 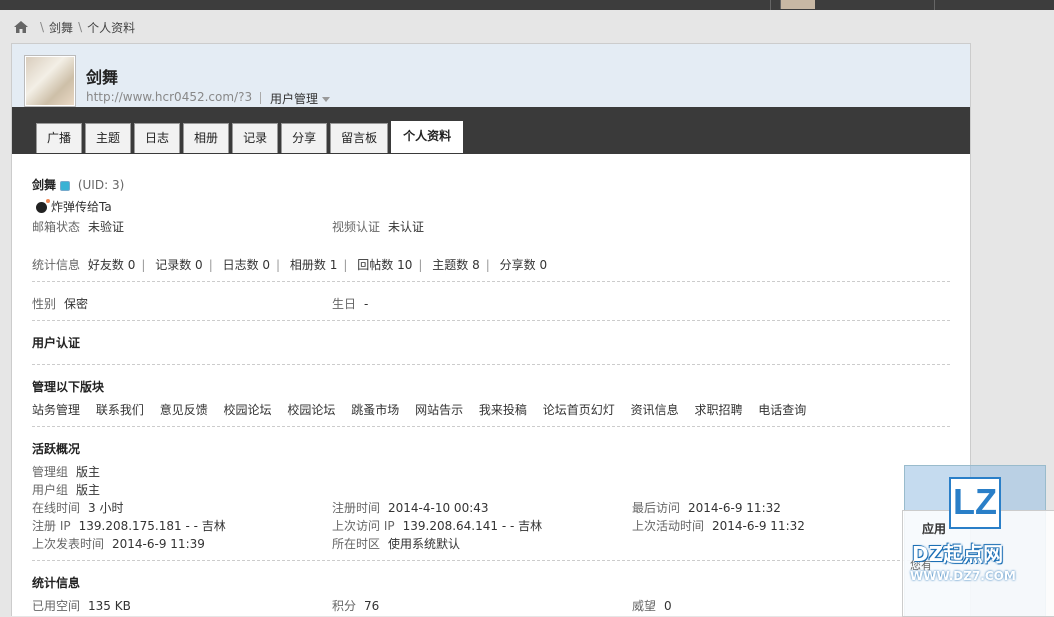 What do you see at coordinates (56, 606) in the screenshot?
I see `used-space-label: 已用空间` at bounding box center [56, 606].